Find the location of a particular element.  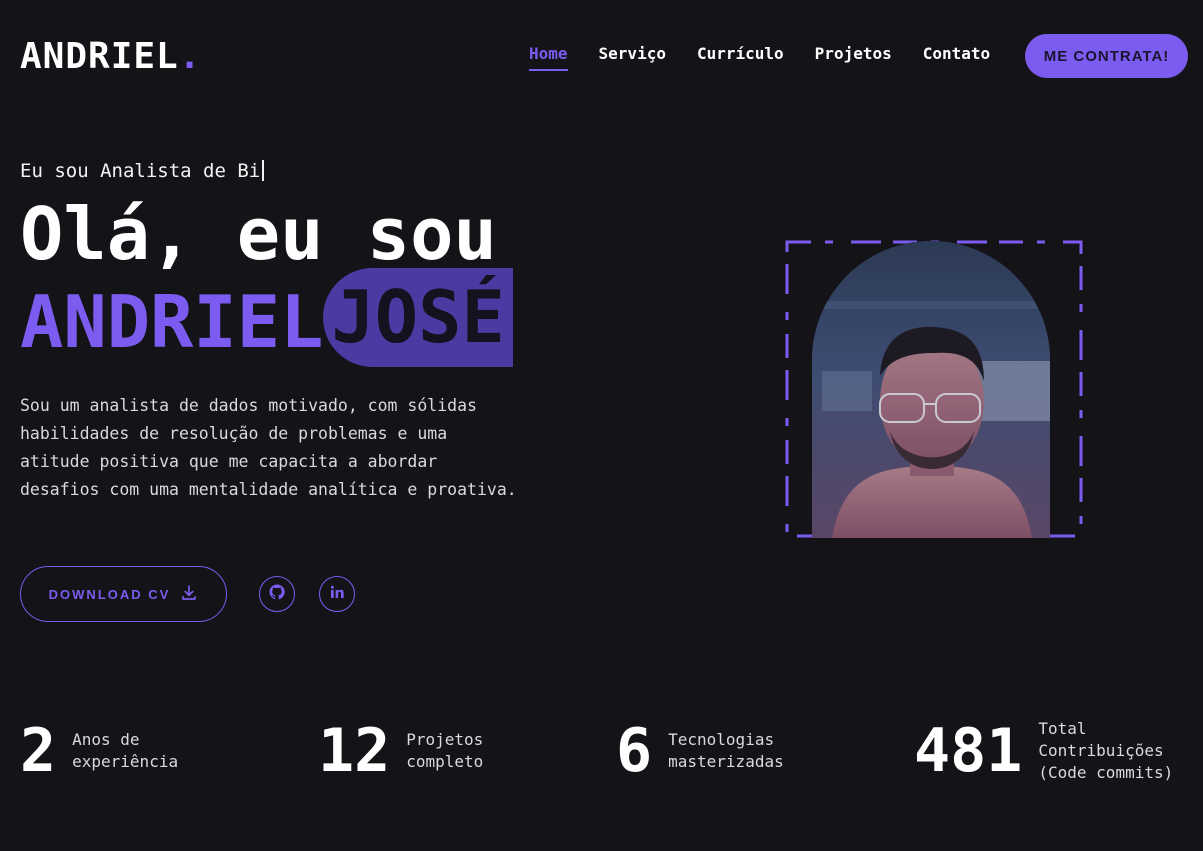

stat-experience: 2 Anos de experiência is located at coordinates (99, 751).